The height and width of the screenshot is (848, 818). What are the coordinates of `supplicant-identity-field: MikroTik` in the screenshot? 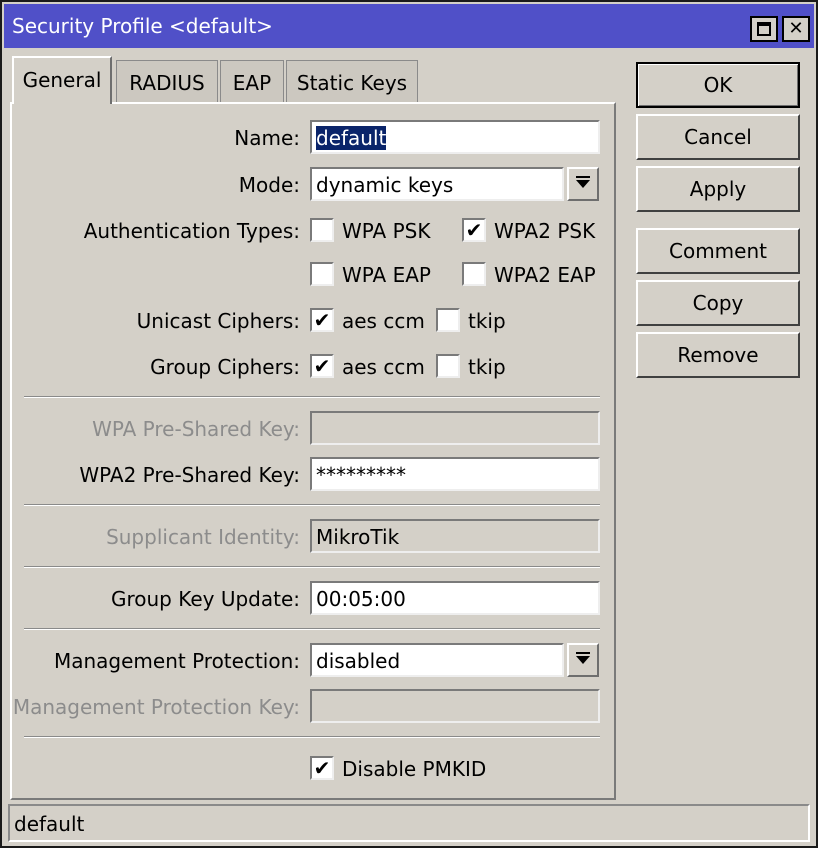 It's located at (455, 536).